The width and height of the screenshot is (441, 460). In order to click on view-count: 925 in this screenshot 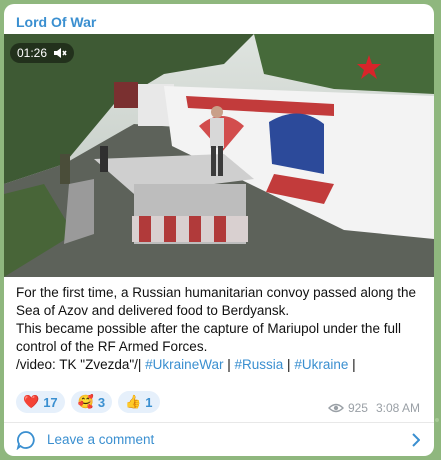, I will do `click(357, 408)`.